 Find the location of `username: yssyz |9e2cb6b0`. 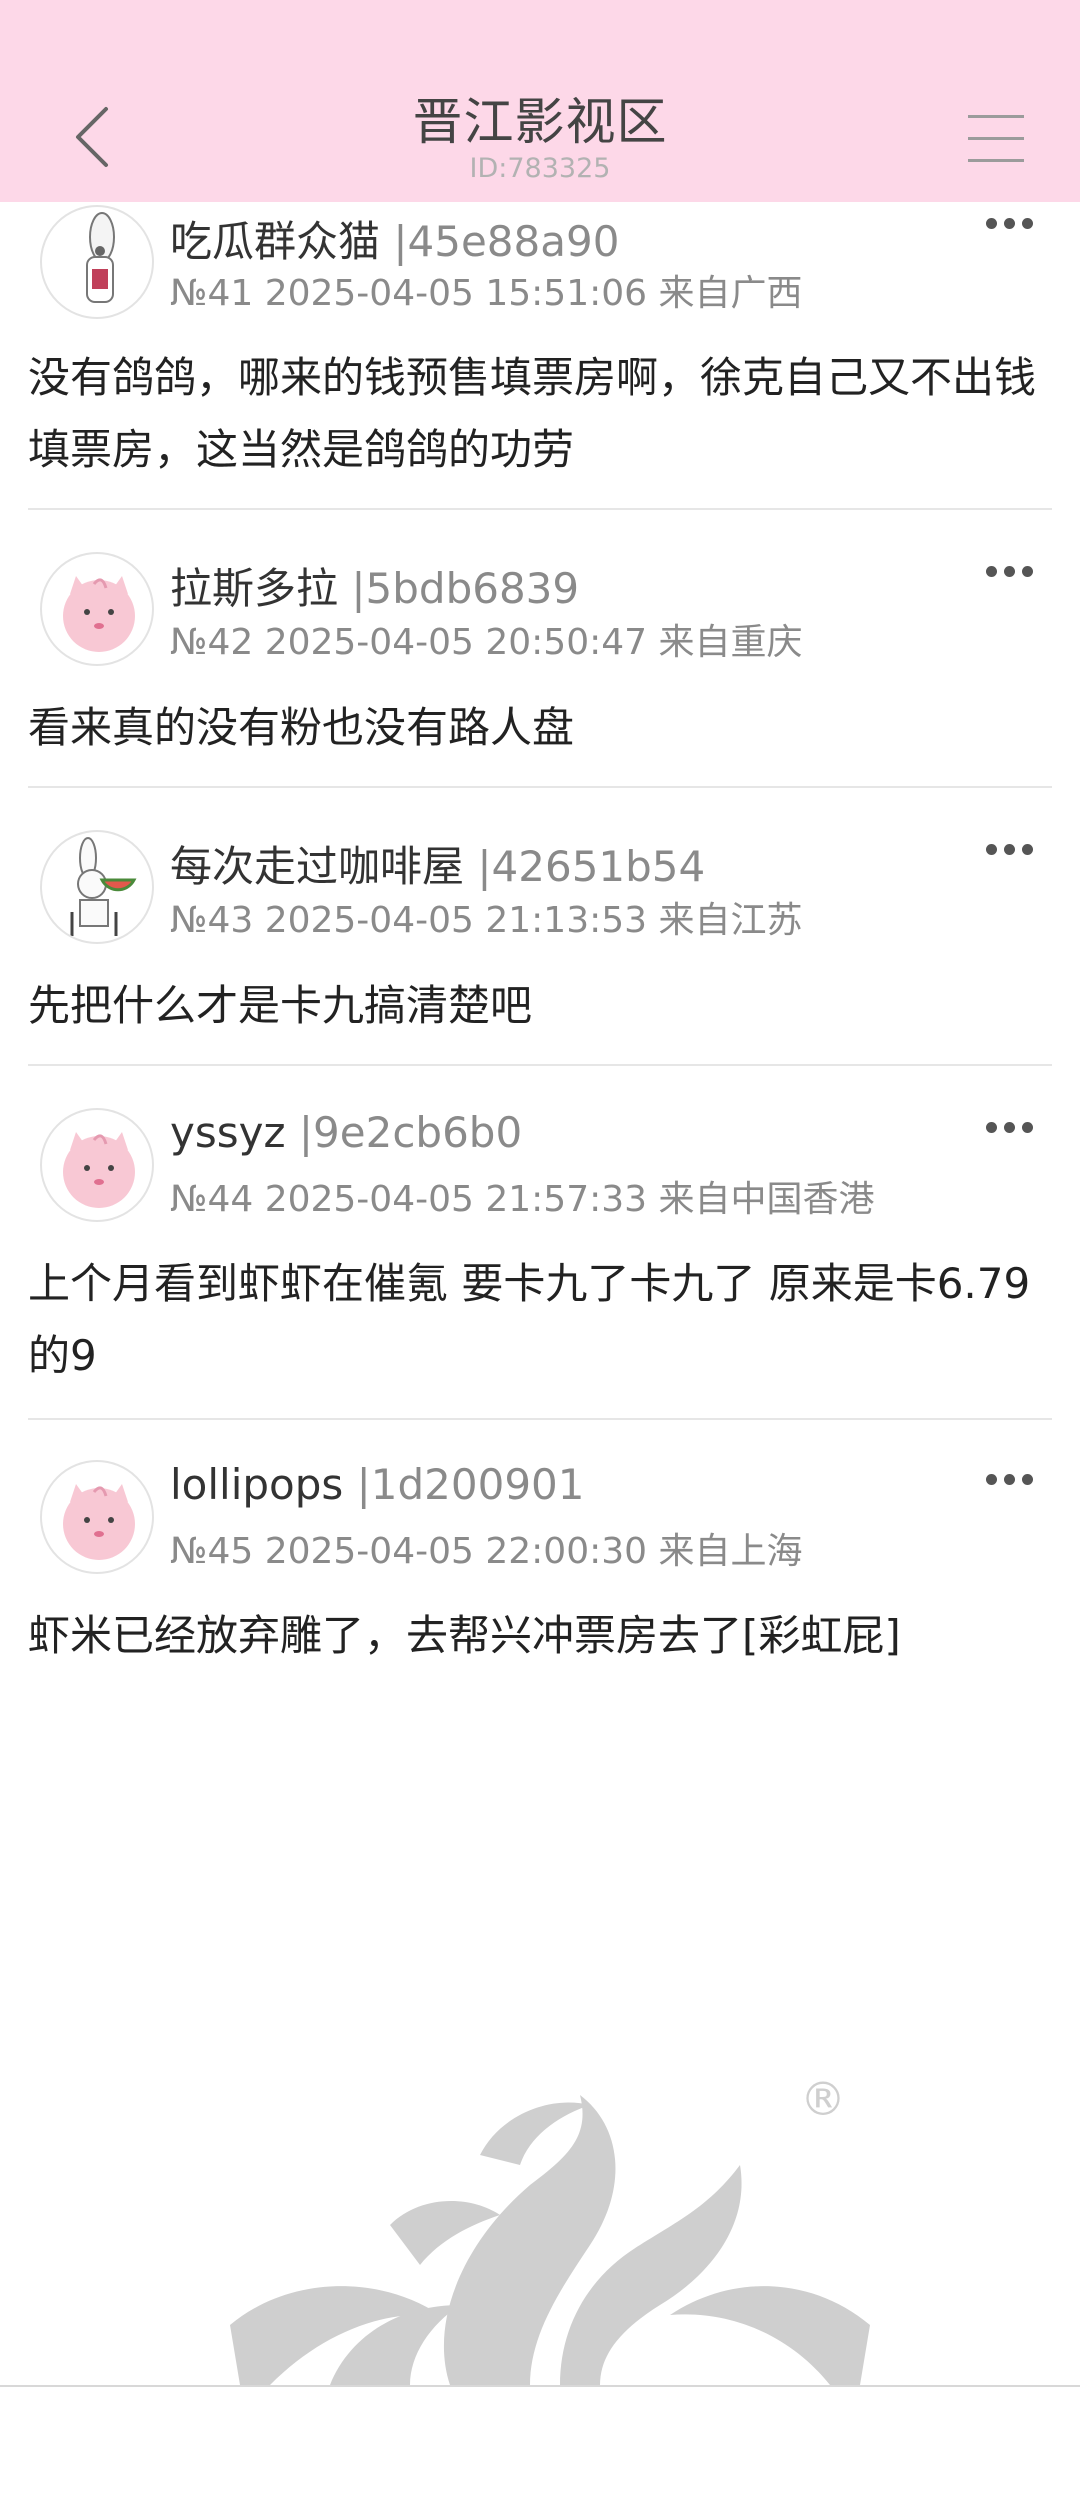

username: yssyz |9e2cb6b0 is located at coordinates (346, 1132).